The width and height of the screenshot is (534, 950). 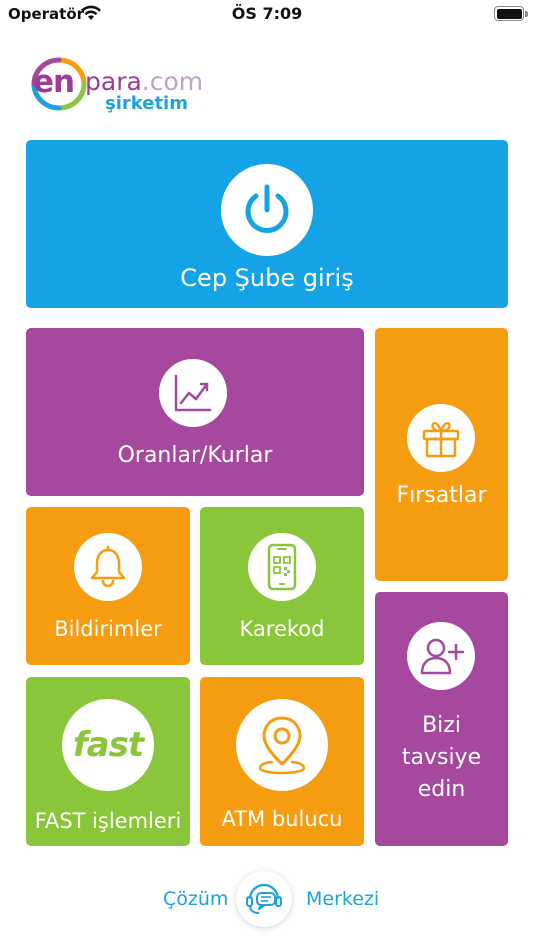 I want to click on location-pin-icon, so click(x=282, y=745).